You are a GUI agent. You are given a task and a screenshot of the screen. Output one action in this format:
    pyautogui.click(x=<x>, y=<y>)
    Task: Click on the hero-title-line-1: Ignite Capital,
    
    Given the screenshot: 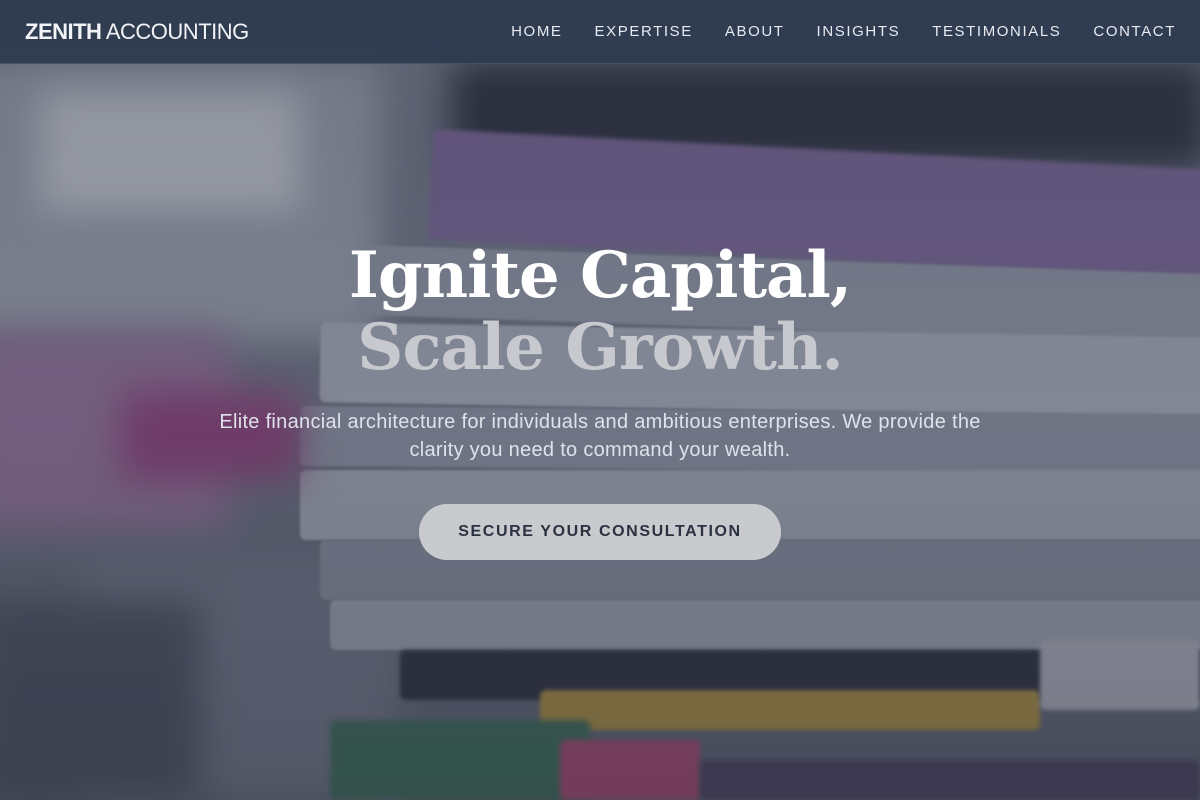 What is the action you would take?
    pyautogui.click(x=600, y=275)
    